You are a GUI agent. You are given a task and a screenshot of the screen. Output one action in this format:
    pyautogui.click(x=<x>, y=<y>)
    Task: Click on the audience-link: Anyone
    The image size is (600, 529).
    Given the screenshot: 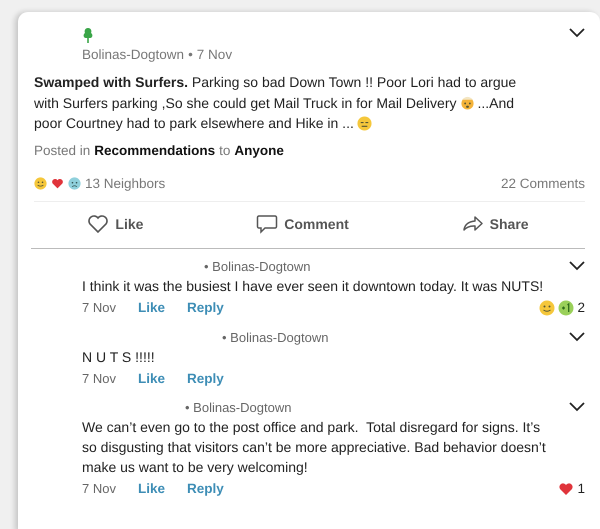 What is the action you would take?
    pyautogui.click(x=259, y=150)
    